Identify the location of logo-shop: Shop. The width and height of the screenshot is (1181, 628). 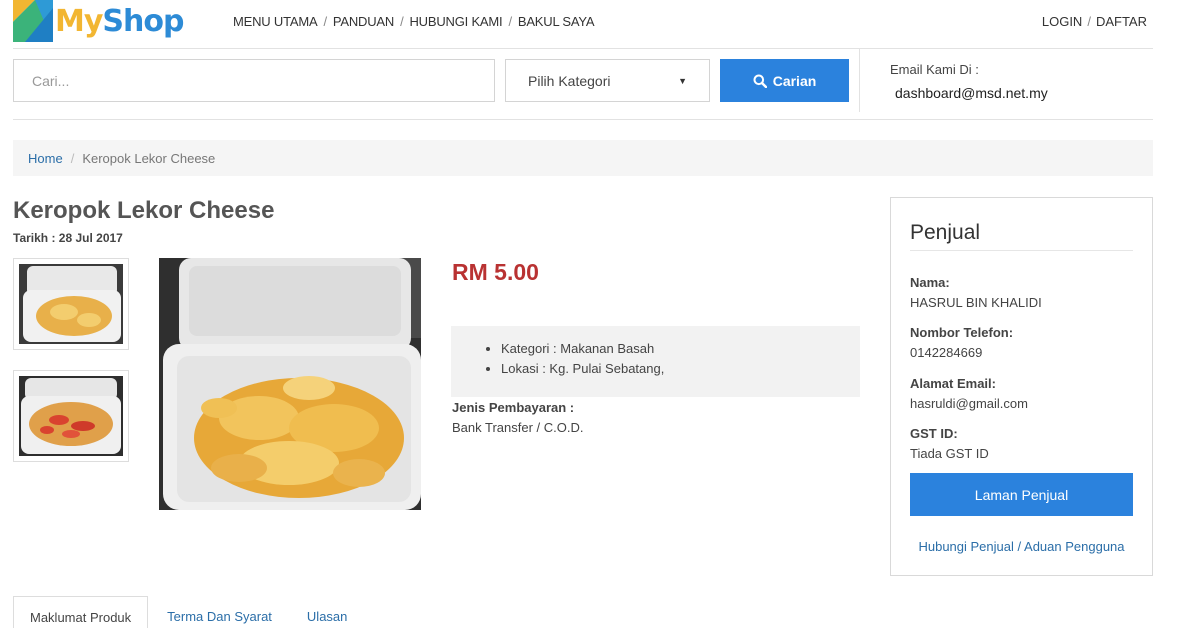
(143, 21).